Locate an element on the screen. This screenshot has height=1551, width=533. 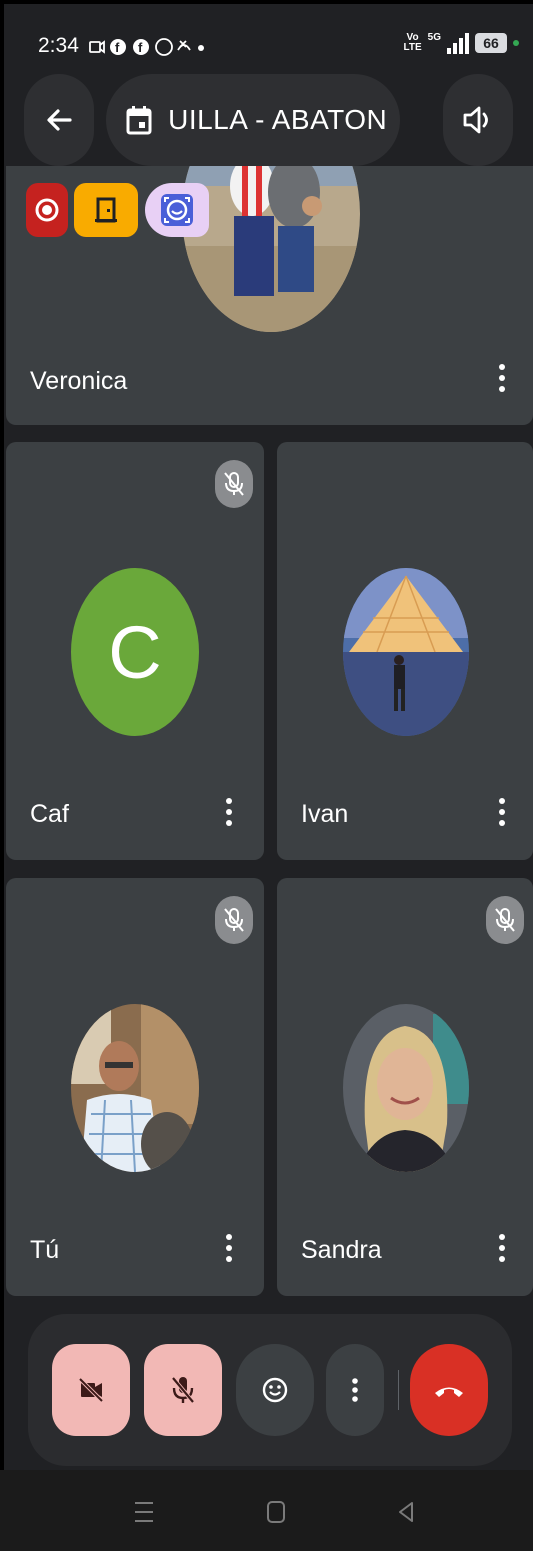
camera-toggle-button is located at coordinates (91, 1390).